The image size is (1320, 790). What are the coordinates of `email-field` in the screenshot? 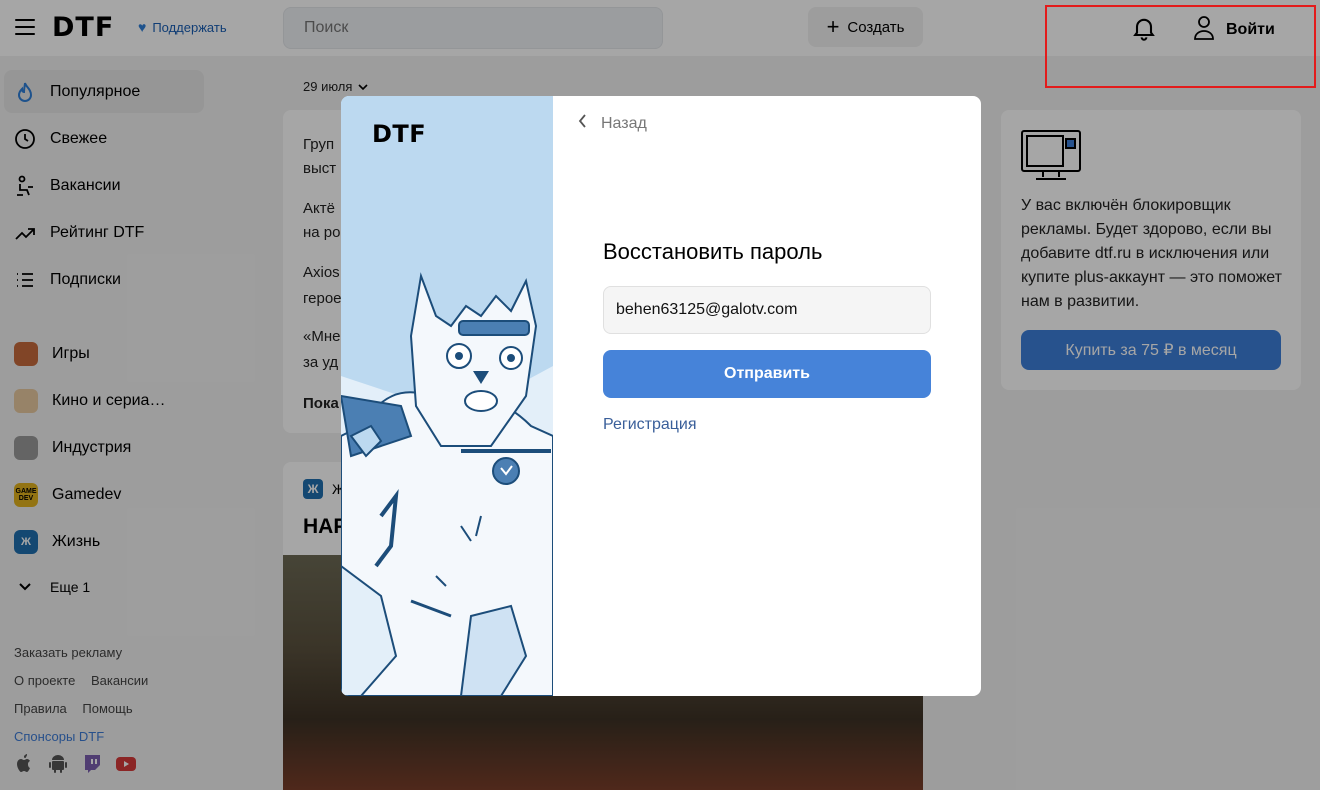 It's located at (767, 310).